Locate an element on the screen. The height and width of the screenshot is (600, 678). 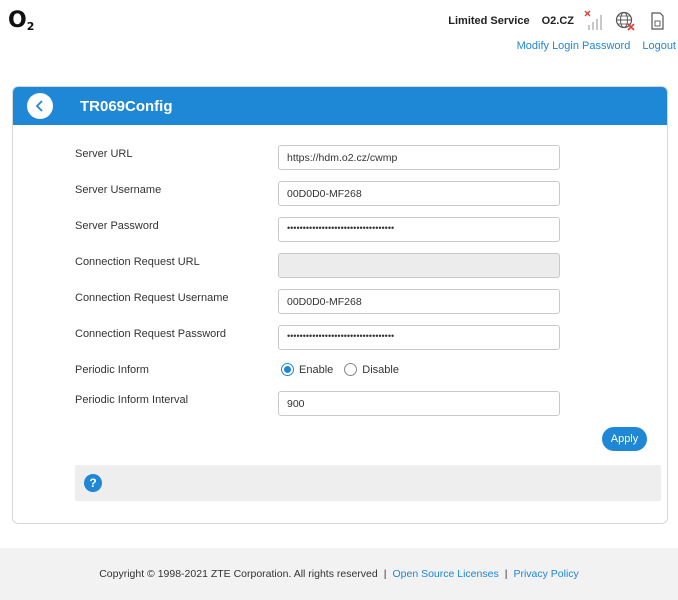
connection-request-username-label: Connection Request Username is located at coordinates (152, 298).